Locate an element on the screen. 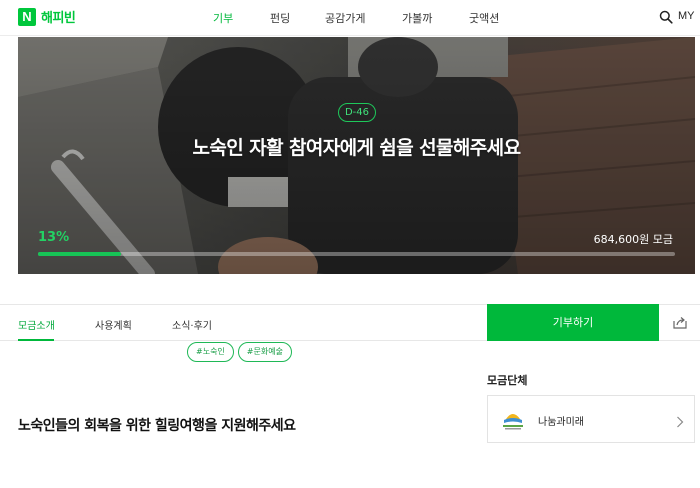 This screenshot has height=488, width=700. organization-name: 나눔과미래 is located at coordinates (561, 422).